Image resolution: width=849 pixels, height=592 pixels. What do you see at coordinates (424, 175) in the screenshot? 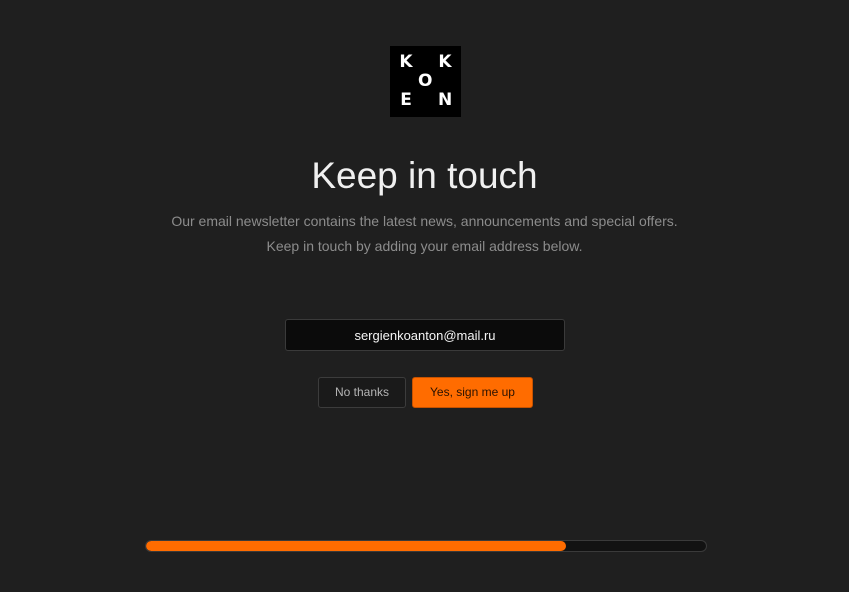
I see `page-title: Keep in touch` at bounding box center [424, 175].